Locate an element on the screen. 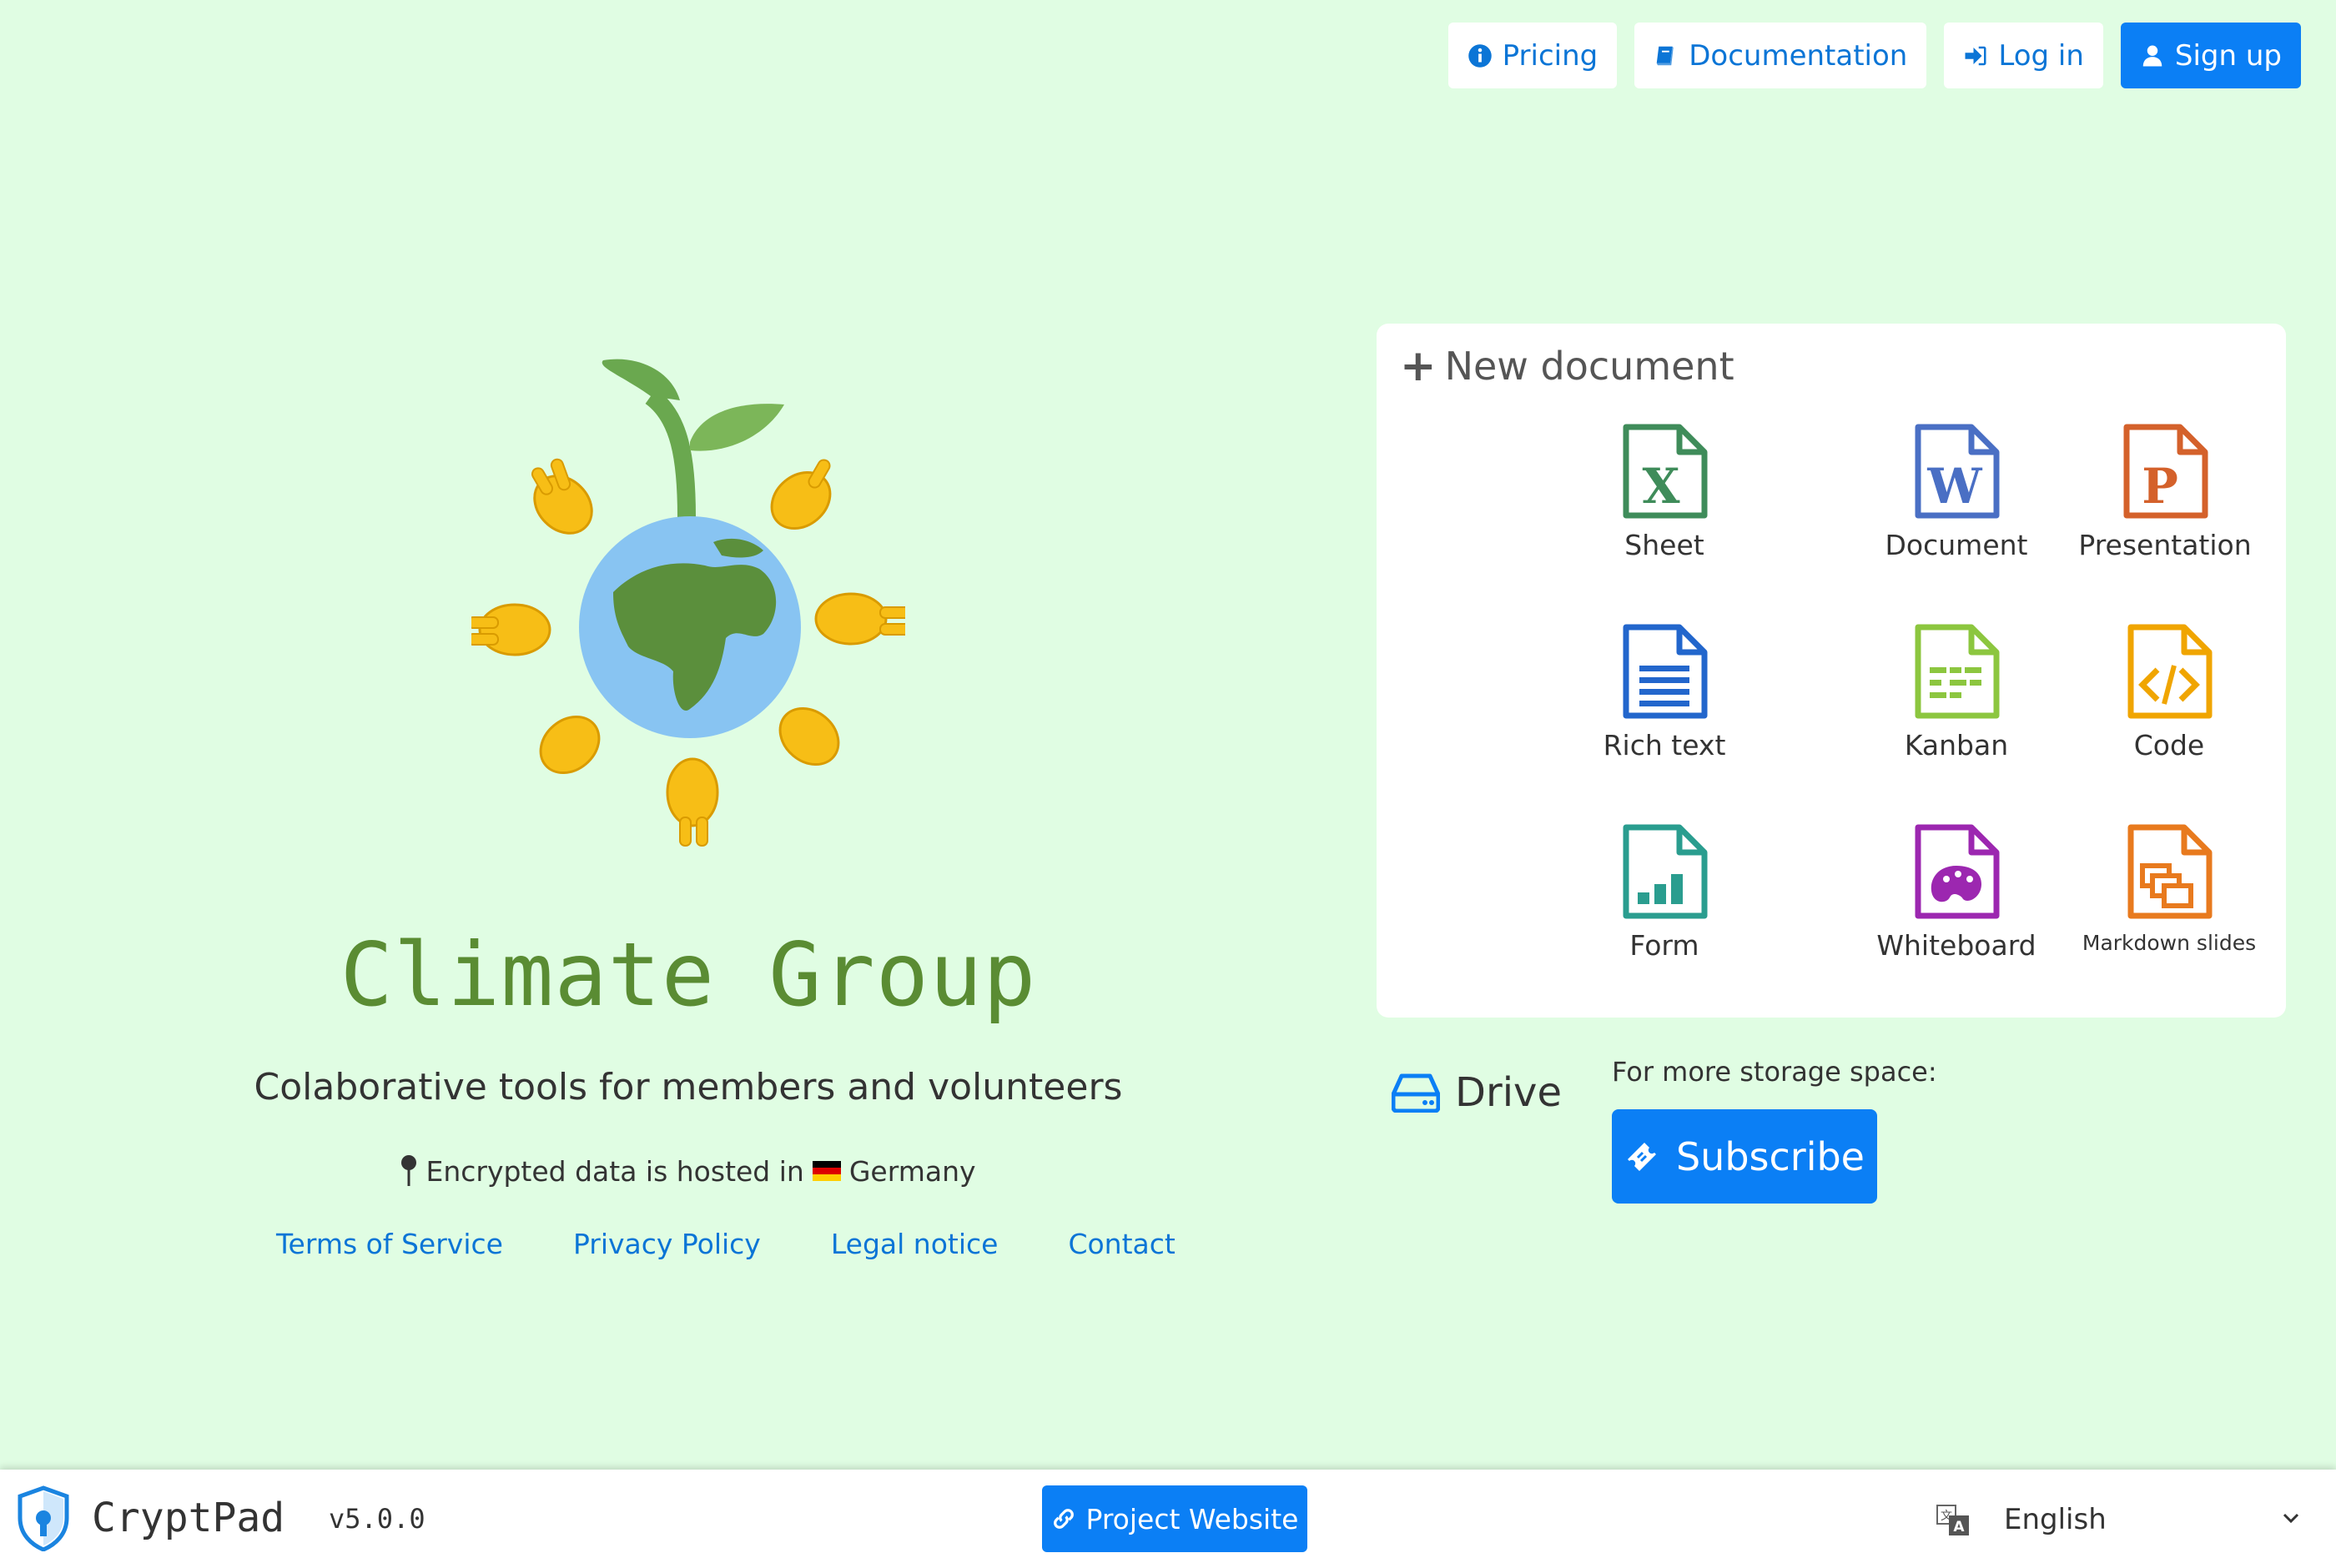  top-nav: Pricing Documentation Log in Sign up is located at coordinates (1874, 55).